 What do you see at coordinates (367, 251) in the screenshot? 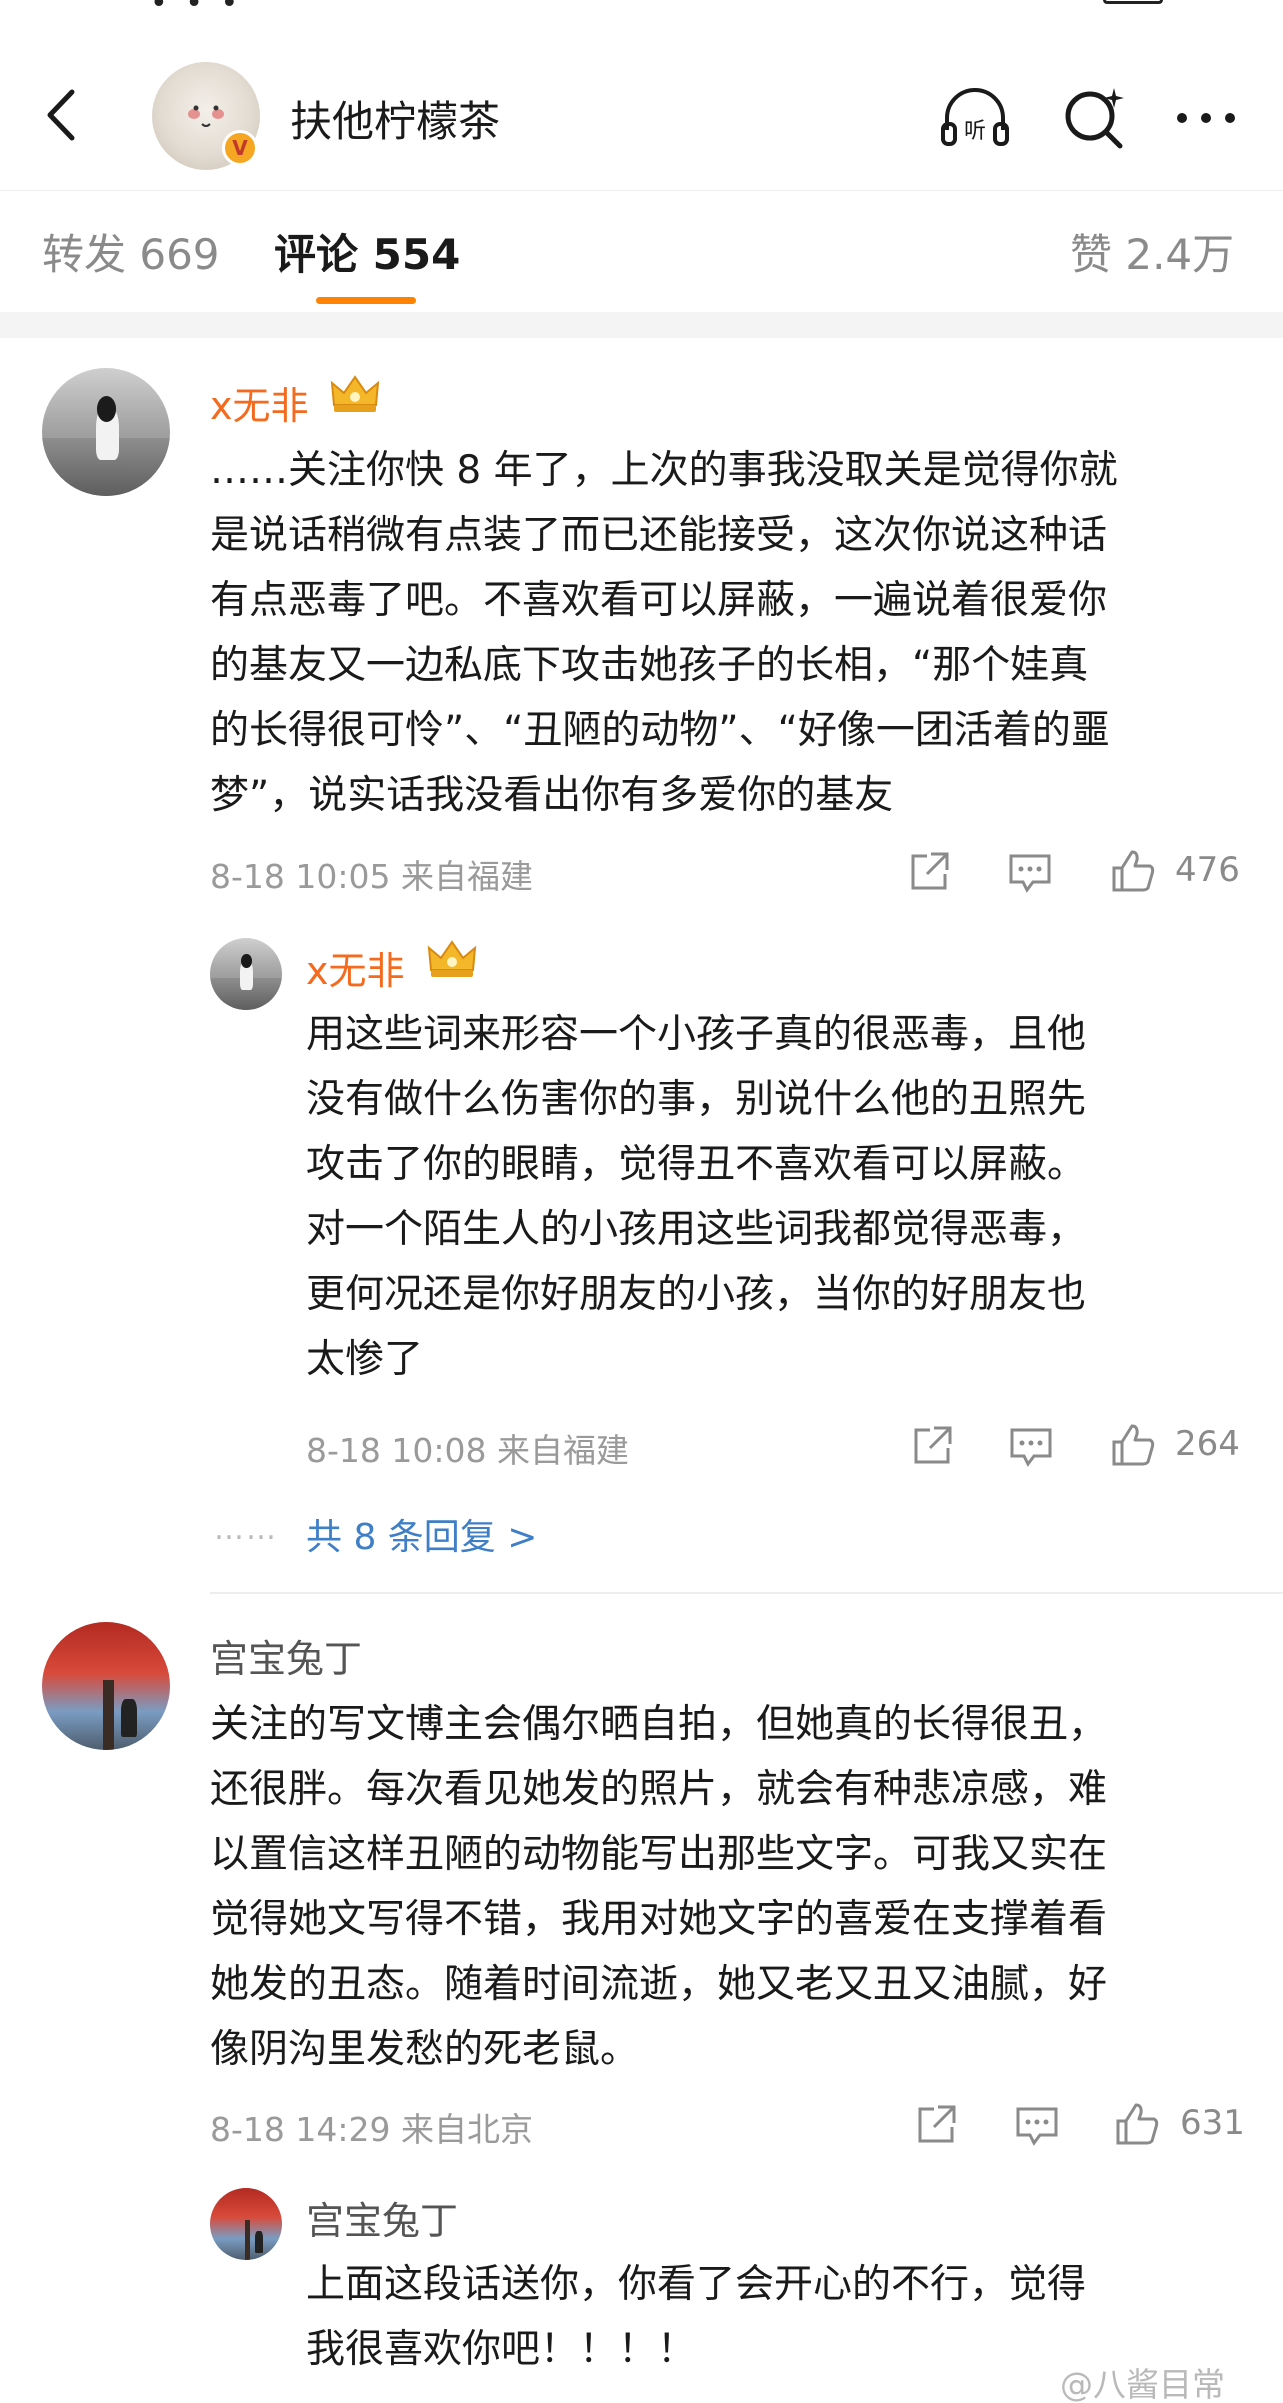
I see `tab-comments: 评论 554` at bounding box center [367, 251].